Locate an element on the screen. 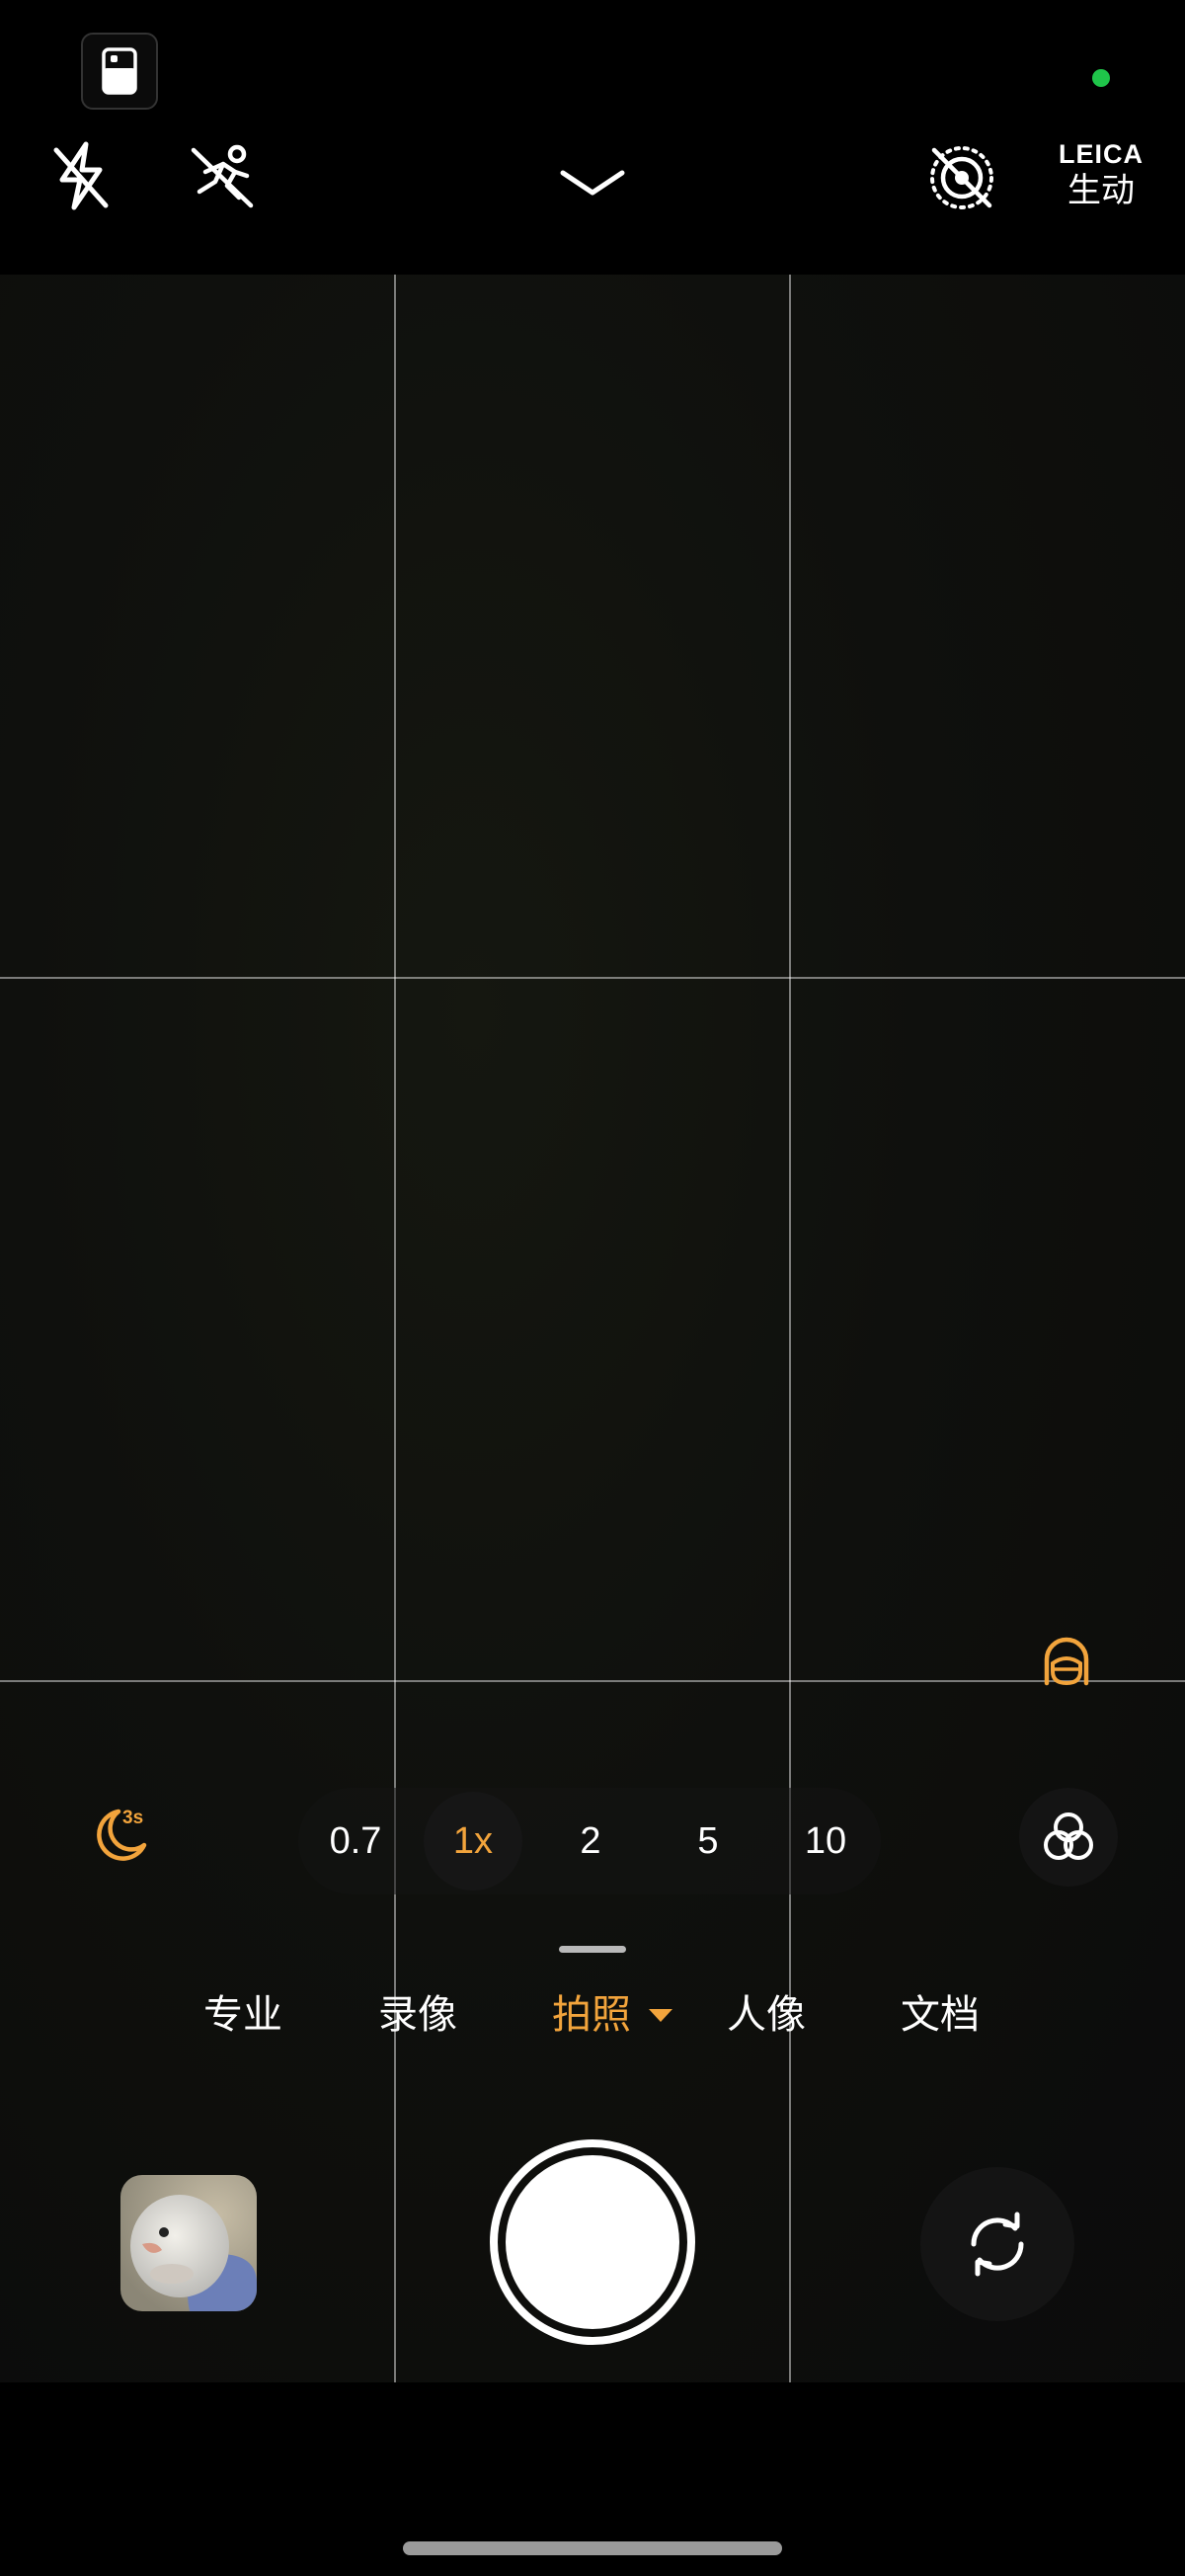 Image resolution: width=1185 pixels, height=2576 pixels. camera-flip-icon is located at coordinates (998, 2244).